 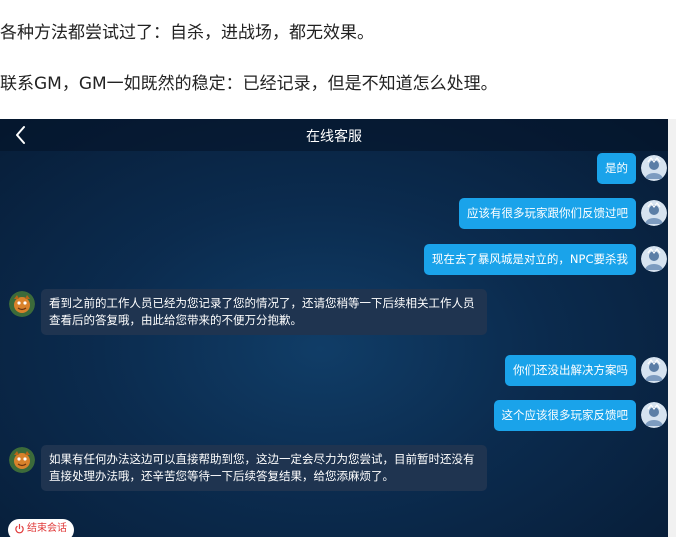 I want to click on power-icon, so click(x=19, y=528).